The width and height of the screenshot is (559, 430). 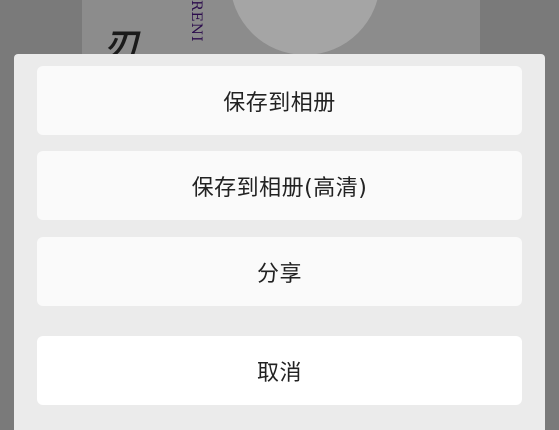 What do you see at coordinates (196, 21) in the screenshot?
I see `background-vertical-text: RENI` at bounding box center [196, 21].